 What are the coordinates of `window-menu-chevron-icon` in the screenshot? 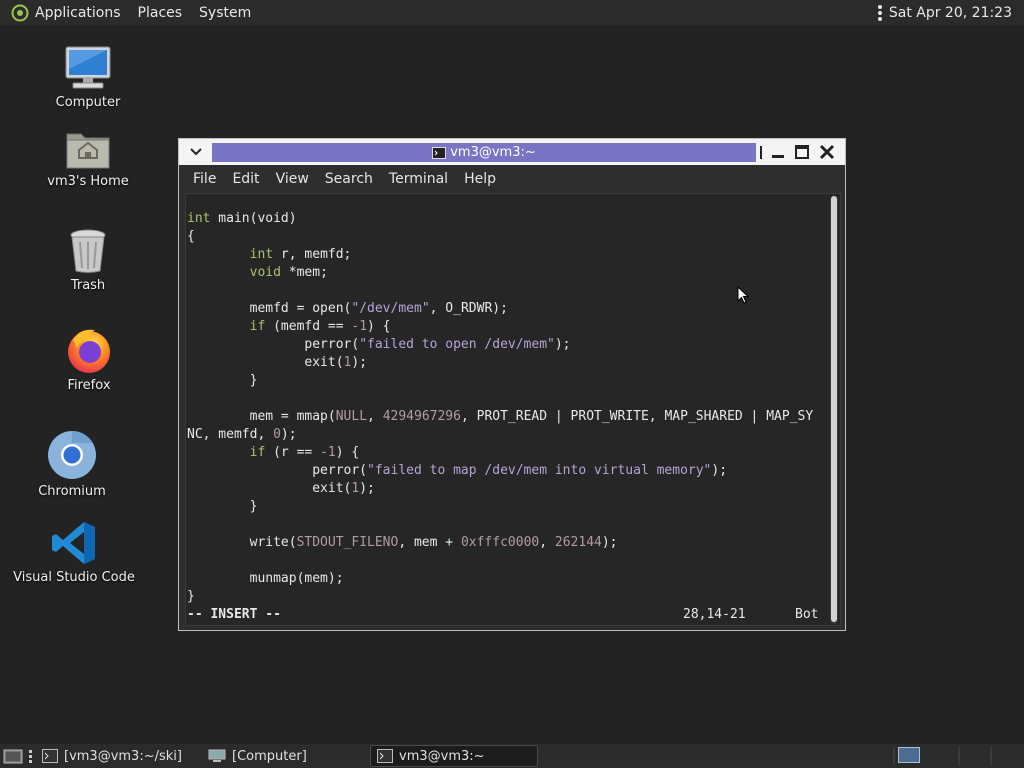 It's located at (196, 152).